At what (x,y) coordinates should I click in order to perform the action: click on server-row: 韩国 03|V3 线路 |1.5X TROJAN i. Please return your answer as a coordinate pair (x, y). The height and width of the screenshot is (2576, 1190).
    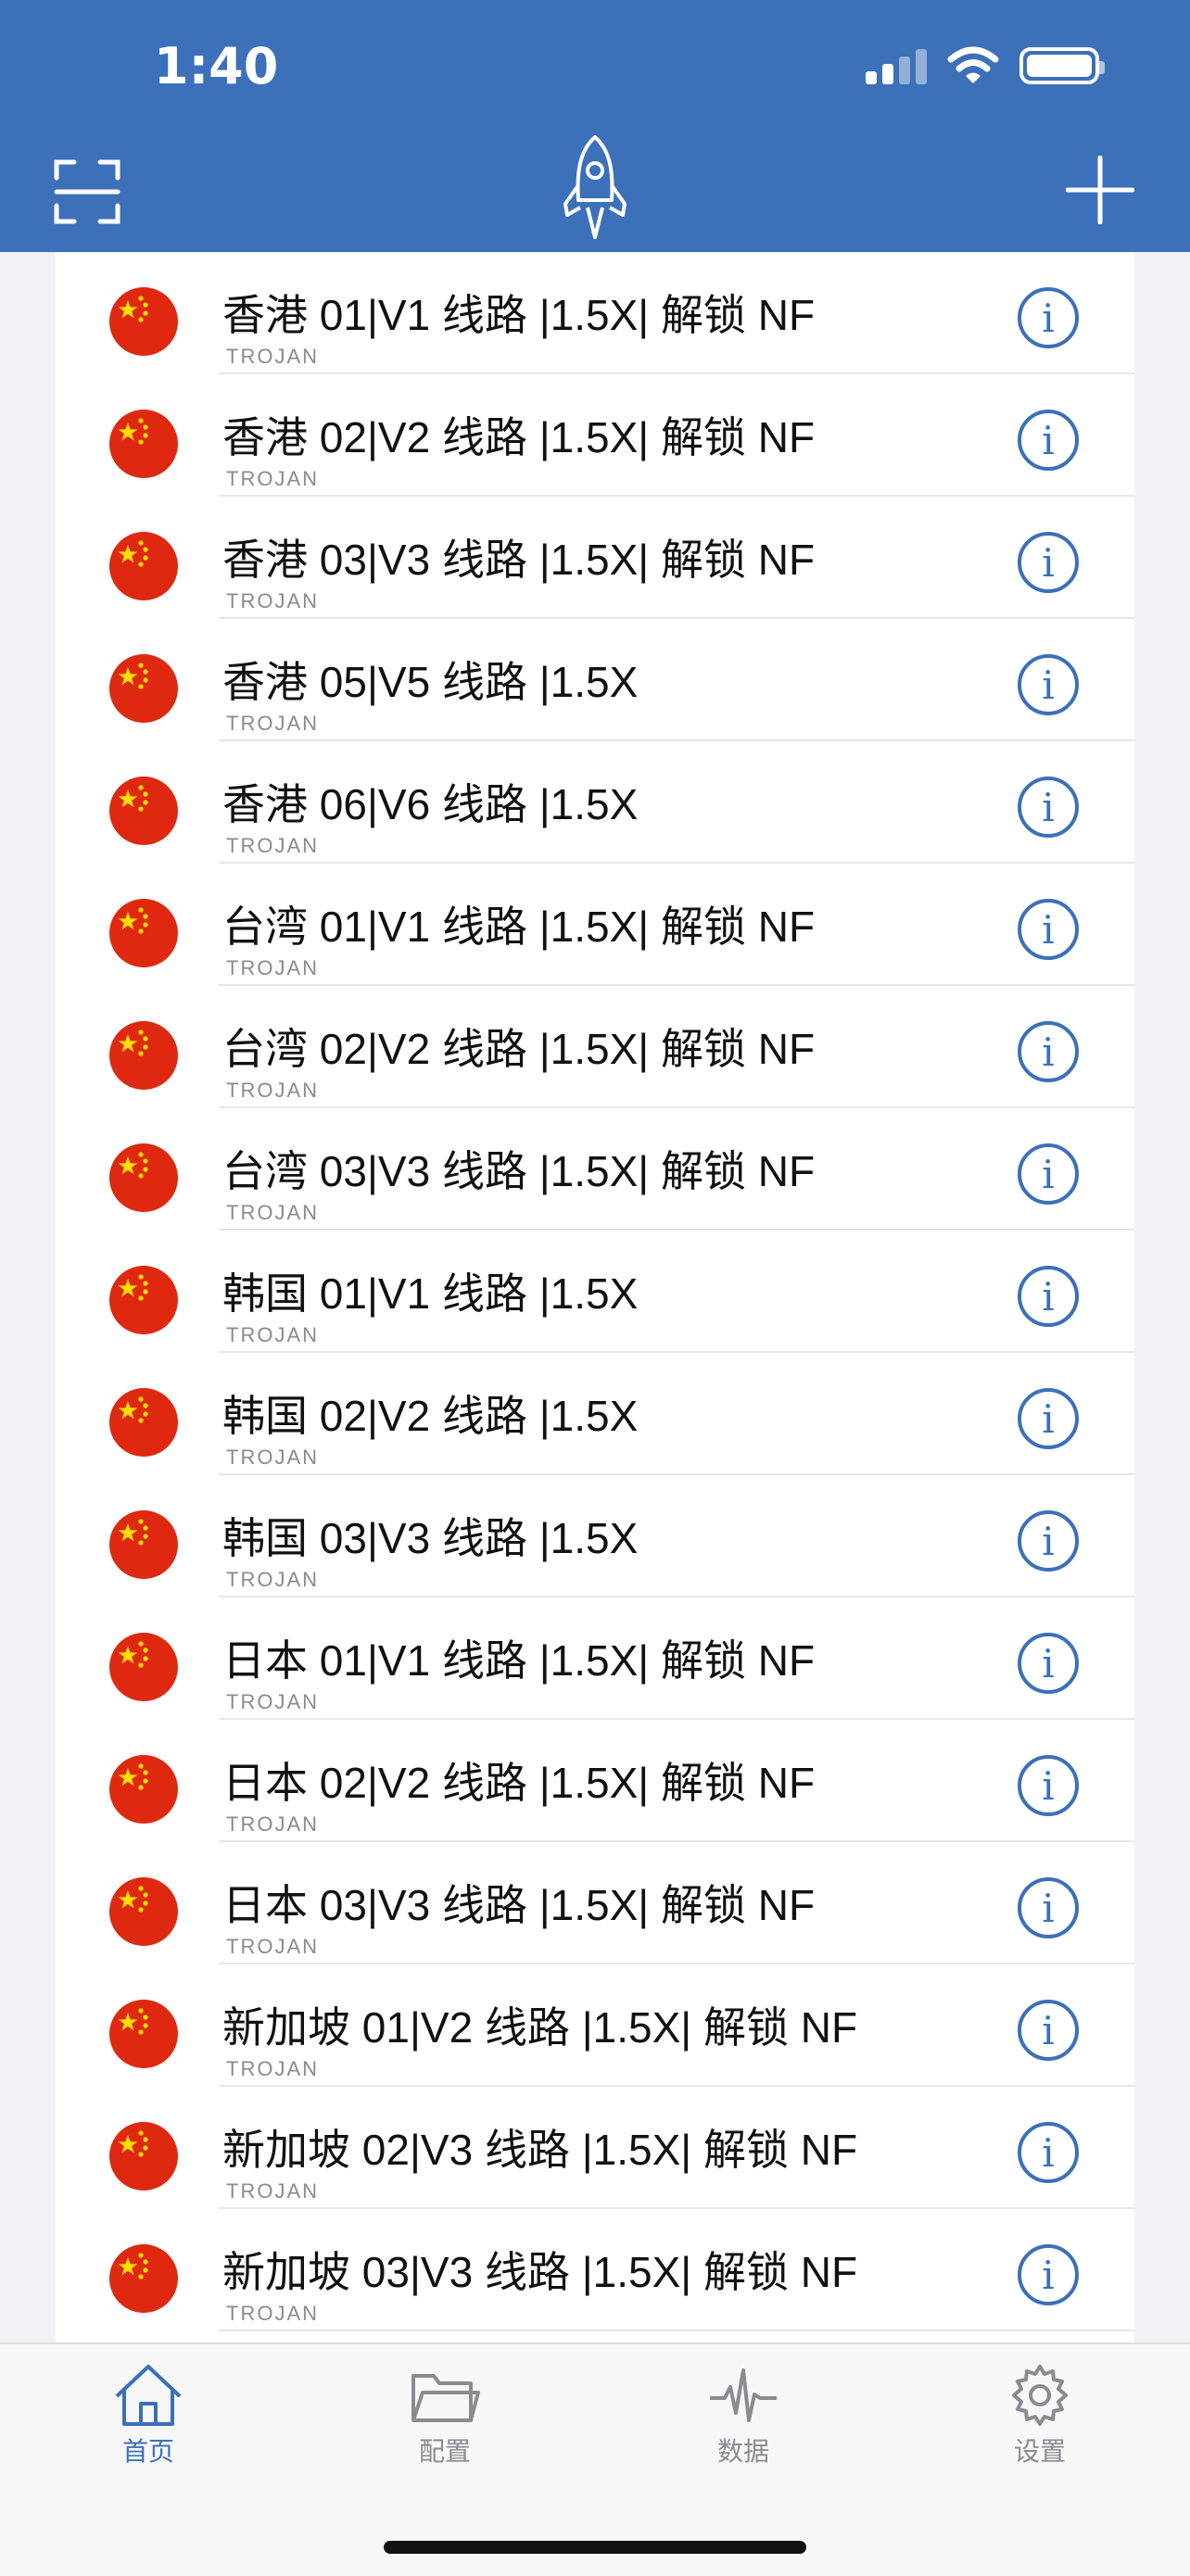
    Looking at the image, I should click on (595, 1536).